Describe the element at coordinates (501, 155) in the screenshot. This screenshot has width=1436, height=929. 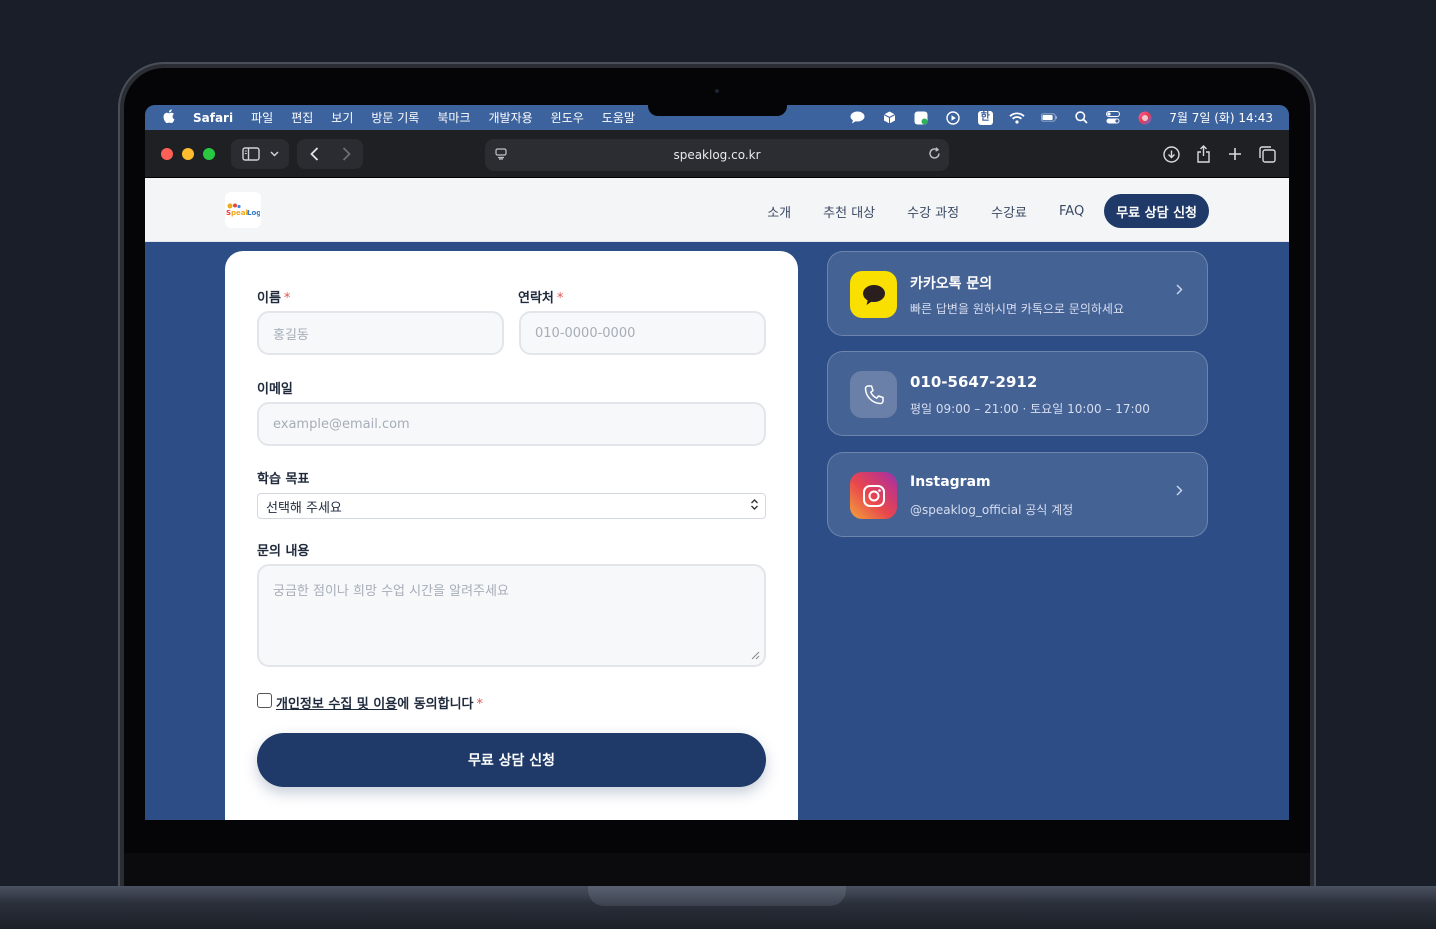
I see `page-menu-icon` at that location.